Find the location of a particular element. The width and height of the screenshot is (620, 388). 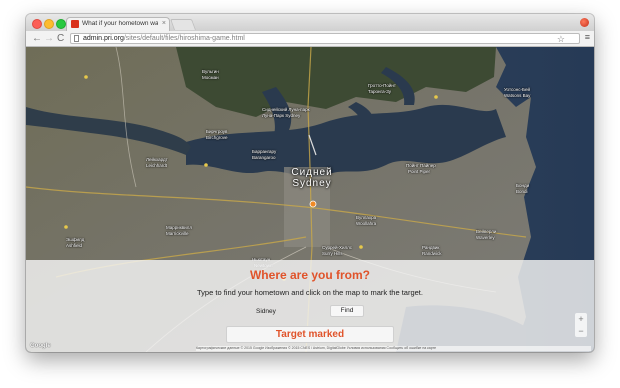

back-arrow-icon: ← is located at coordinates (37, 38).